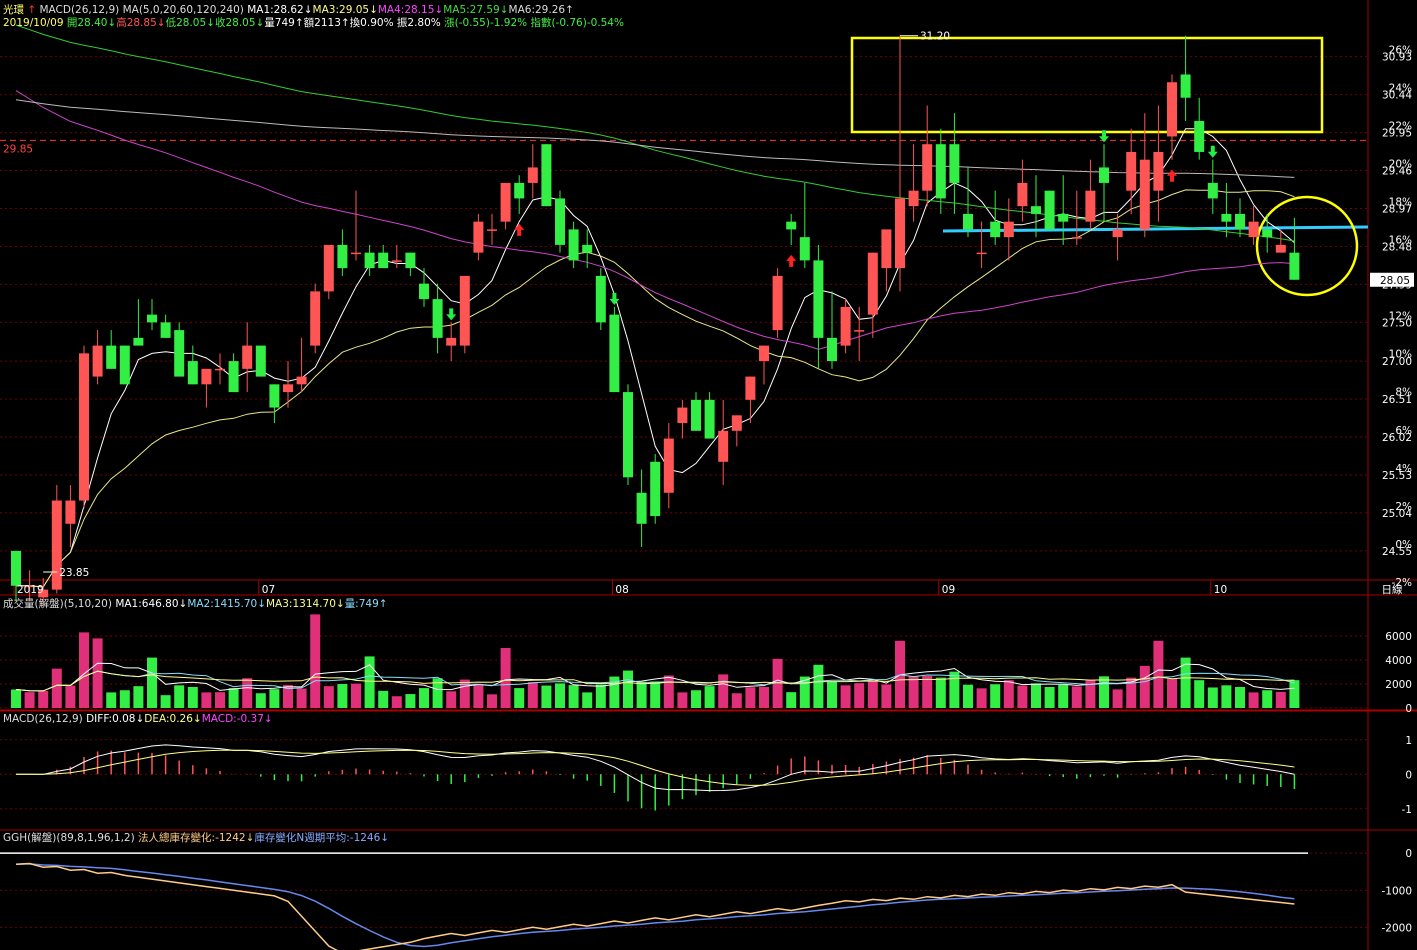  What do you see at coordinates (33, 23) in the screenshot?
I see `quote-date: 2019/10/09` at bounding box center [33, 23].